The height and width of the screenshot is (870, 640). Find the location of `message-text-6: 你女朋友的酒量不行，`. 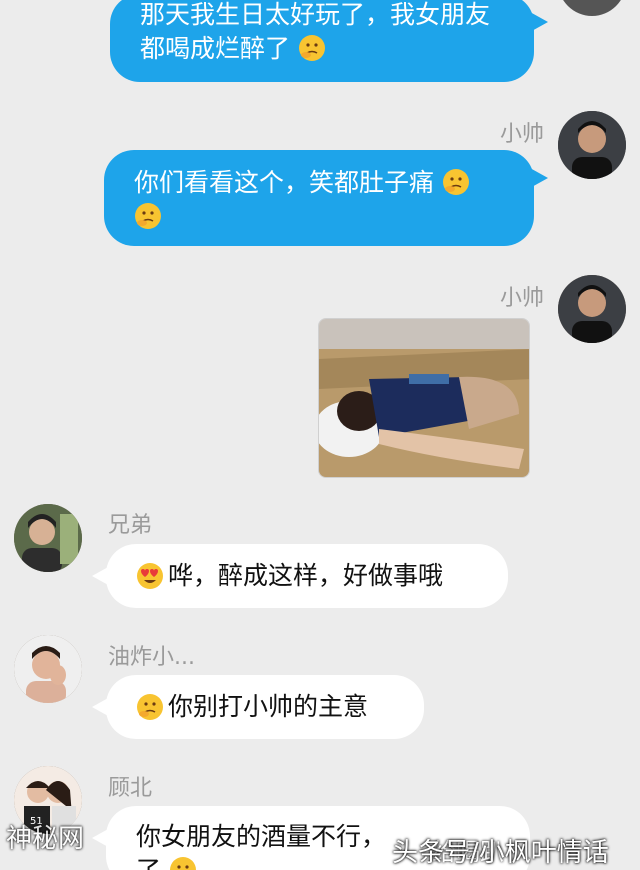

message-text-6: 你女朋友的酒量不行， is located at coordinates (261, 836).